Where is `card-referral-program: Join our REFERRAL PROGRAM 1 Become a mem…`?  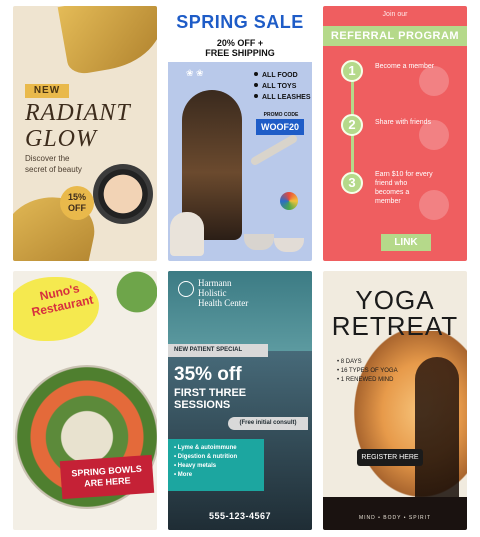 card-referral-program: Join our REFERRAL PROGRAM 1 Become a mem… is located at coordinates (395, 133).